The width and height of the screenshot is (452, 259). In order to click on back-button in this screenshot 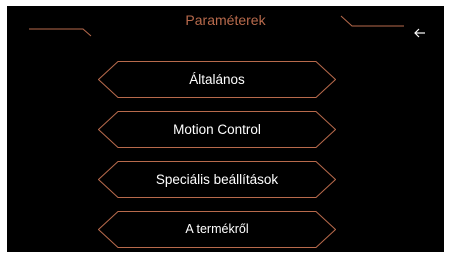, I will do `click(421, 33)`.